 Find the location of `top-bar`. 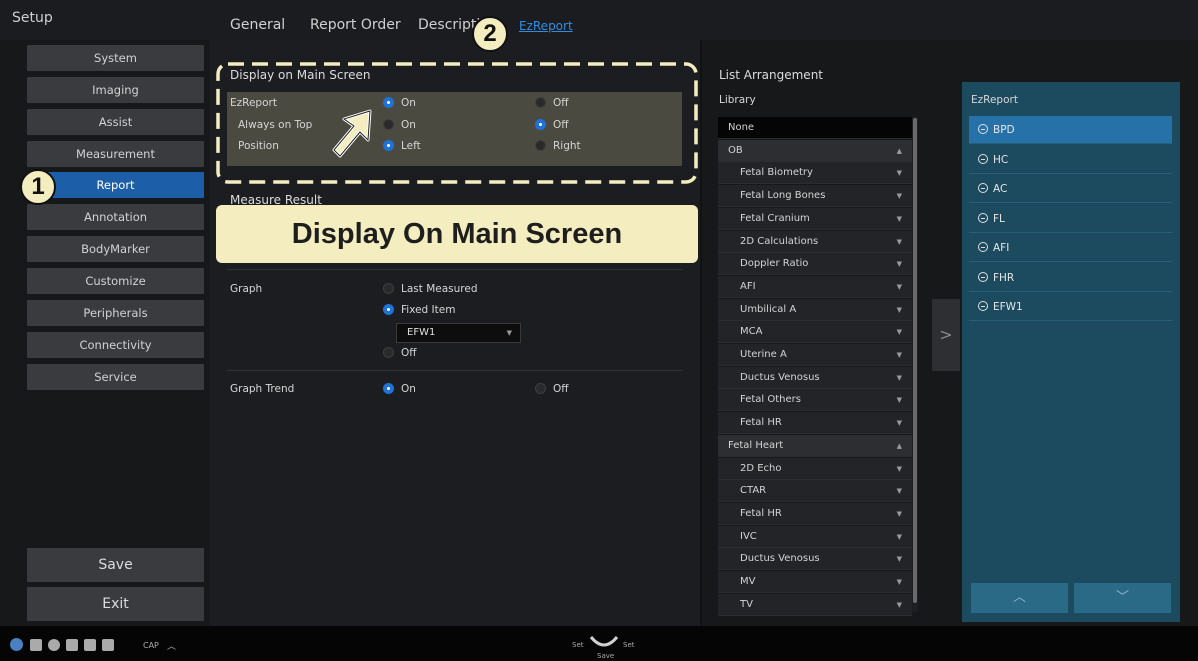

top-bar is located at coordinates (599, 20).